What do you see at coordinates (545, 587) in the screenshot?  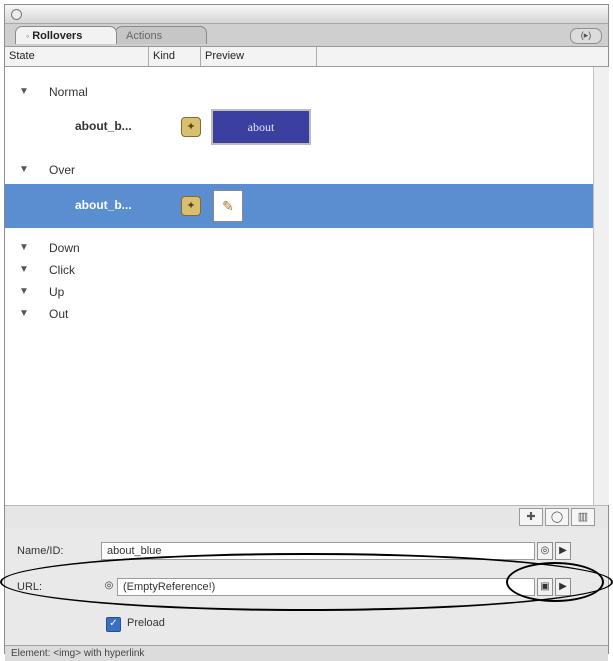 I see `browse-folder-icon: ▣` at bounding box center [545, 587].